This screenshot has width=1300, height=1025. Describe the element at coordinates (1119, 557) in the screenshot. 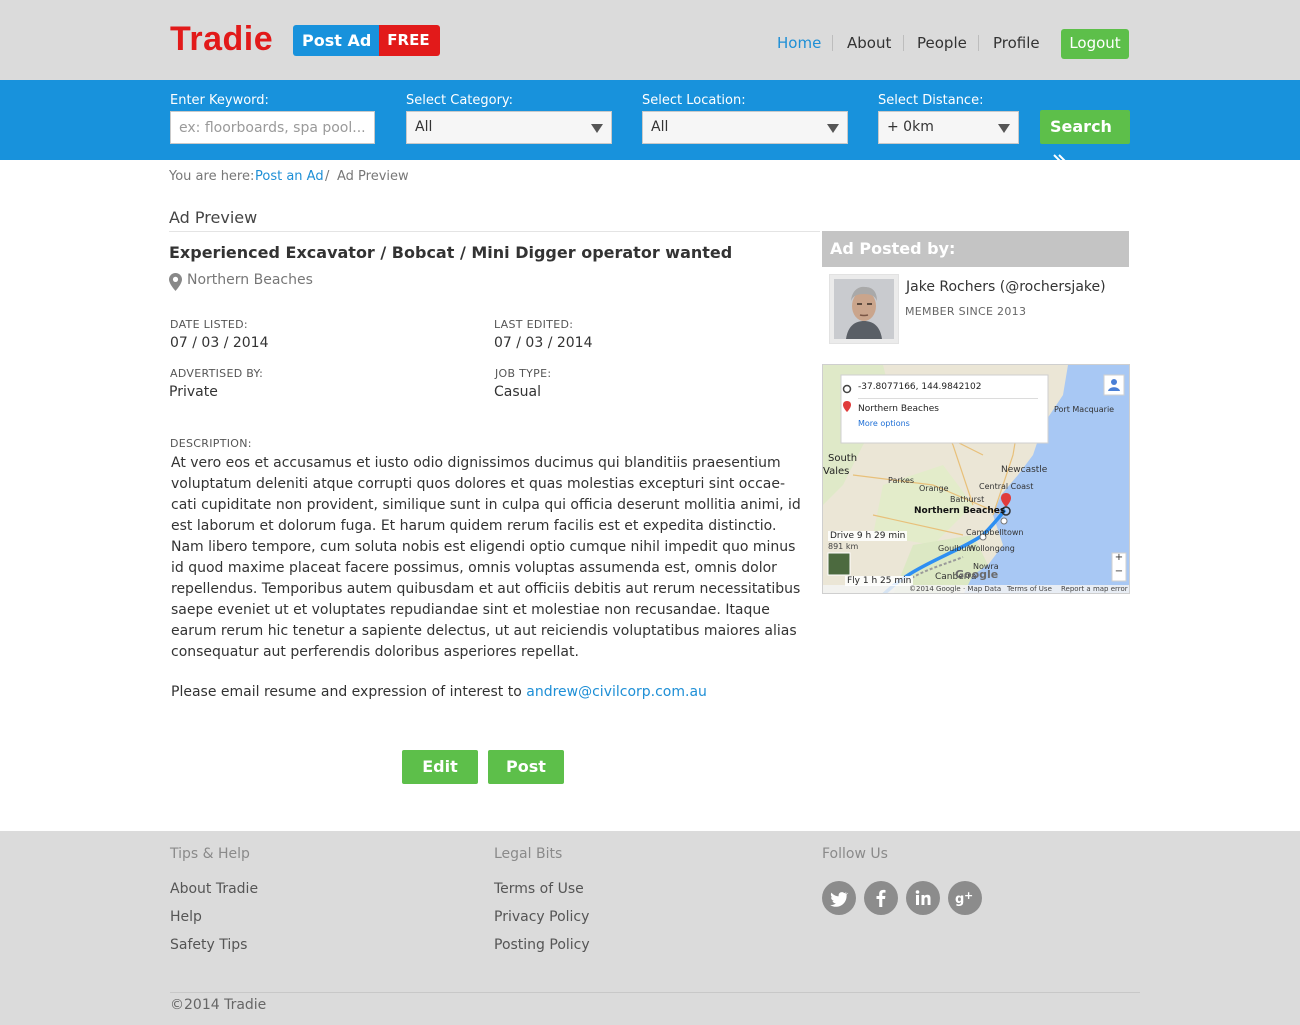

I see `zoom-in-icon: +` at that location.